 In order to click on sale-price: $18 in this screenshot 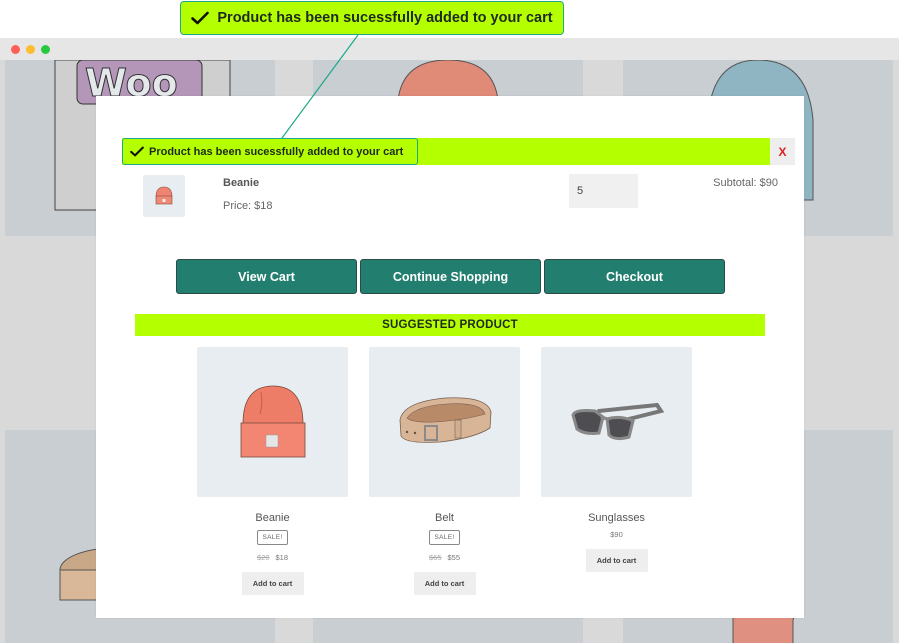, I will do `click(282, 557)`.